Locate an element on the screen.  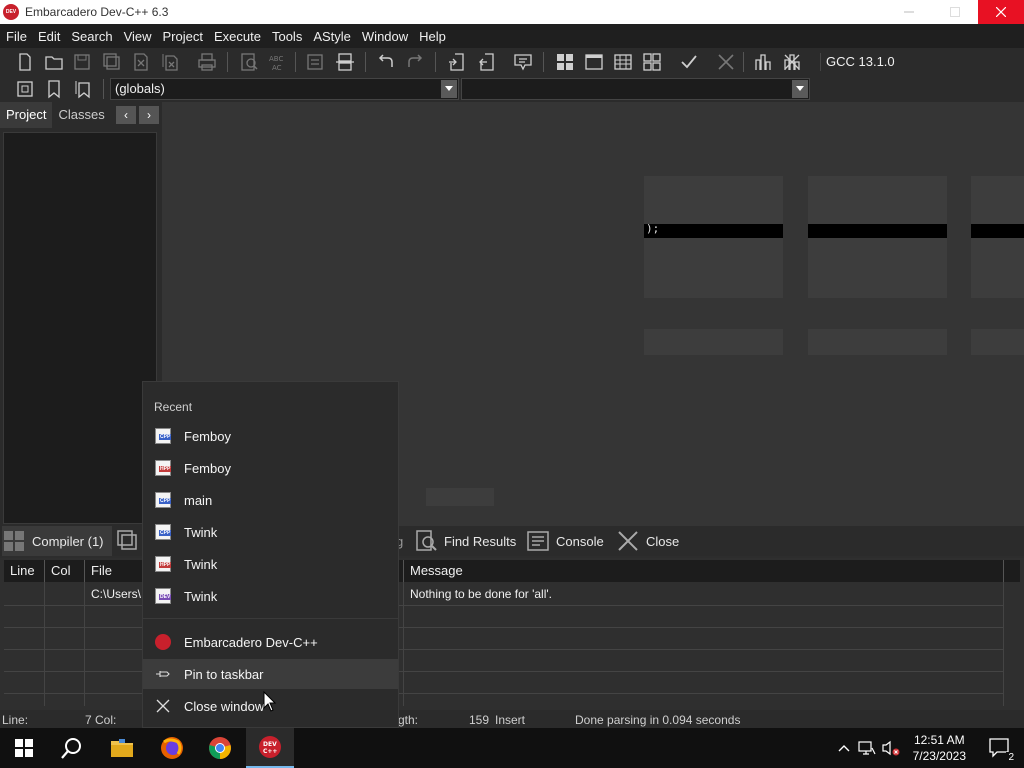
find-icon is located at coordinates (249, 62).